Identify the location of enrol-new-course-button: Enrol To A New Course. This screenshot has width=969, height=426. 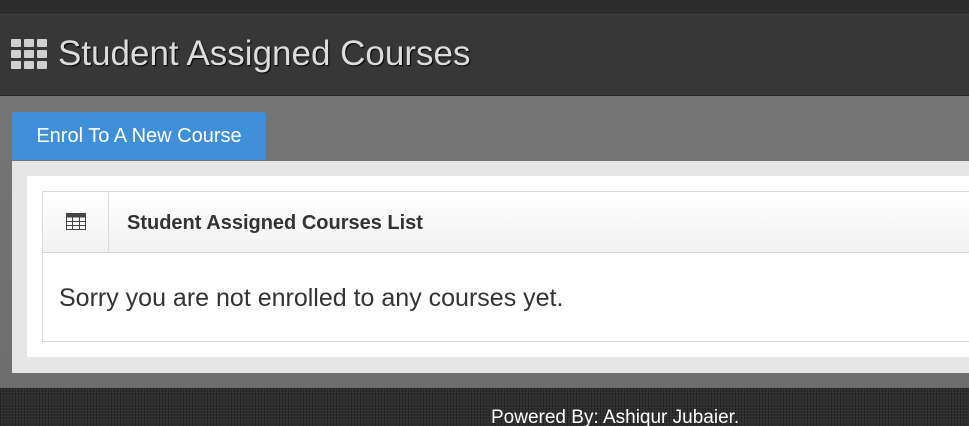
(139, 136).